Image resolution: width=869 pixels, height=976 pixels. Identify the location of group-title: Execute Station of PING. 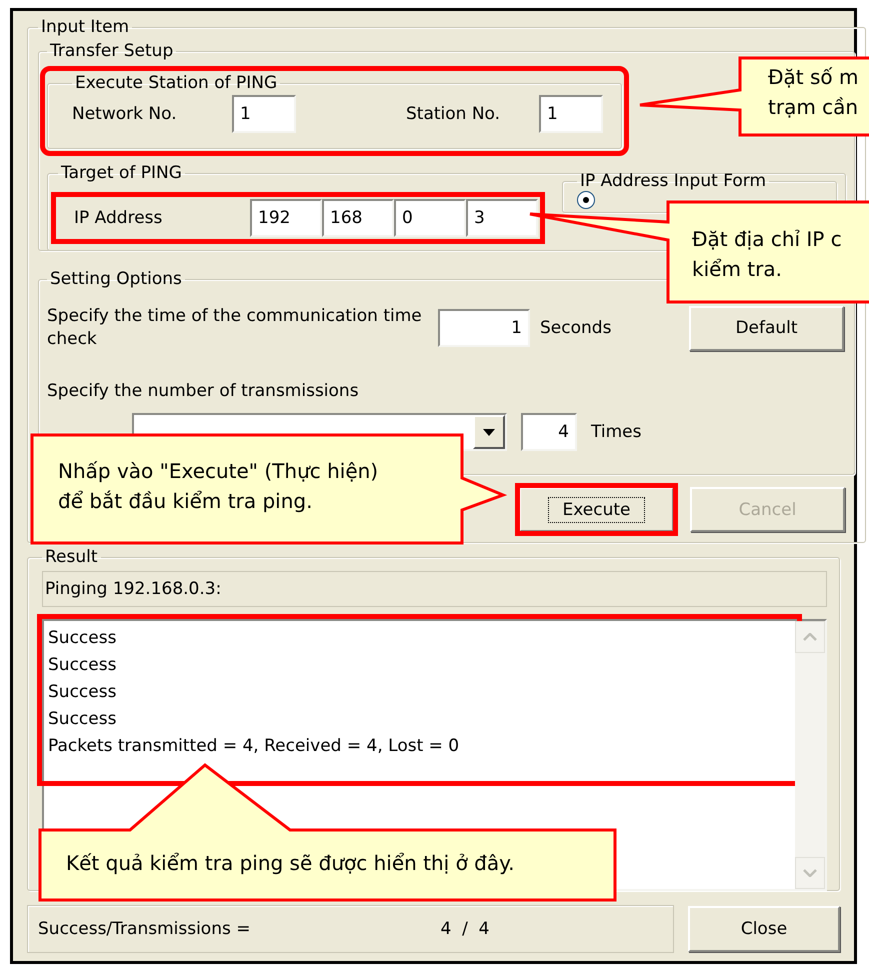
(176, 83).